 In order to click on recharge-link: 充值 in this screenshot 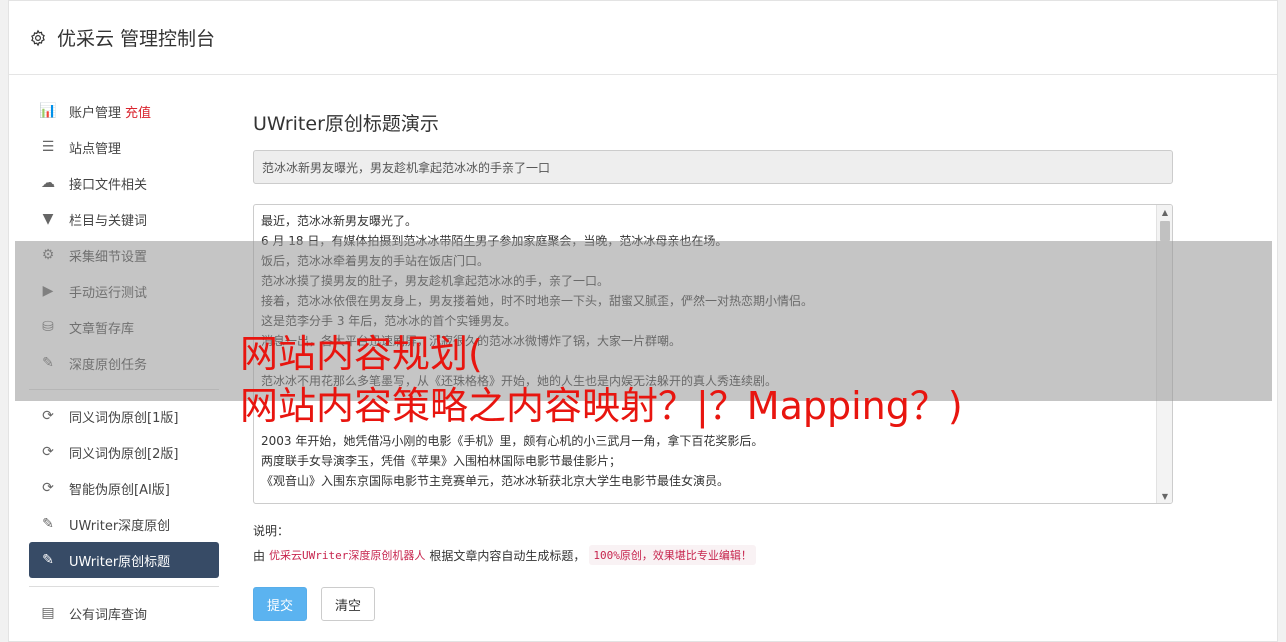, I will do `click(138, 111)`.